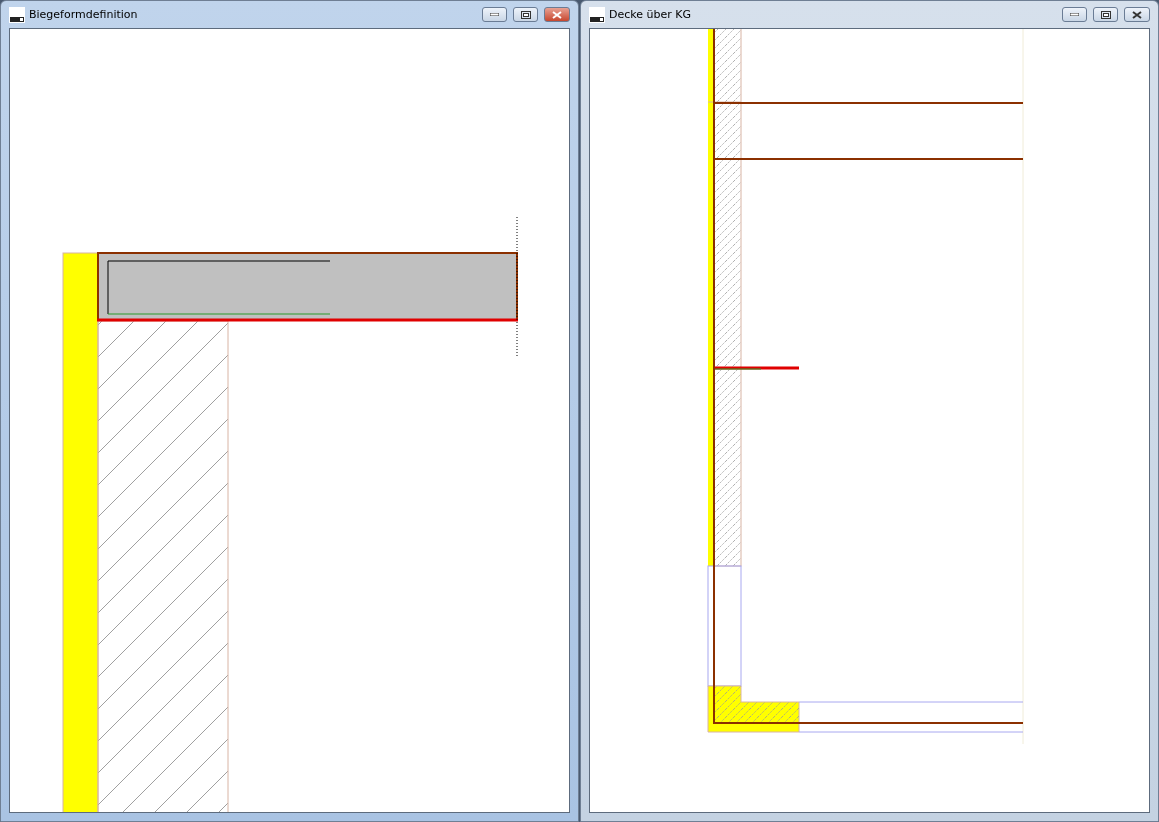 The width and height of the screenshot is (1159, 822). What do you see at coordinates (84, 14) in the screenshot?
I see `window-title: Biegeformdefinition` at bounding box center [84, 14].